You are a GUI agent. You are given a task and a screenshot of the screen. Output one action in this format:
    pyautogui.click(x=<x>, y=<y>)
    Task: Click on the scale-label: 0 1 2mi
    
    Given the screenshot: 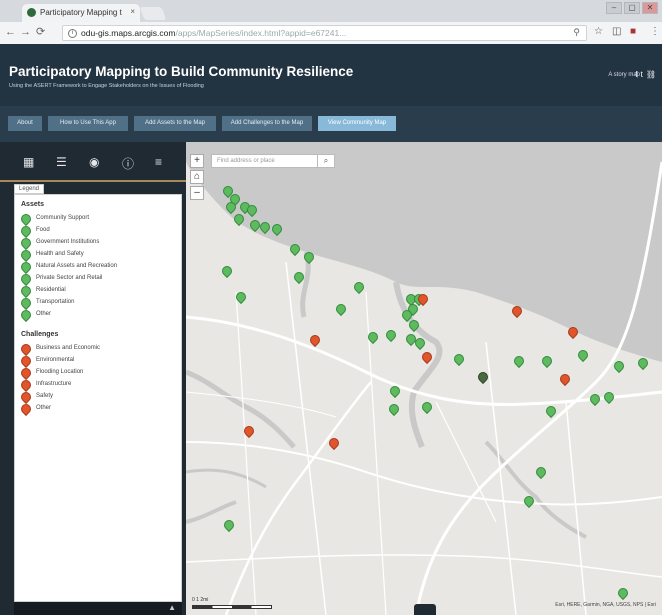 What is the action you would take?
    pyautogui.click(x=200, y=600)
    